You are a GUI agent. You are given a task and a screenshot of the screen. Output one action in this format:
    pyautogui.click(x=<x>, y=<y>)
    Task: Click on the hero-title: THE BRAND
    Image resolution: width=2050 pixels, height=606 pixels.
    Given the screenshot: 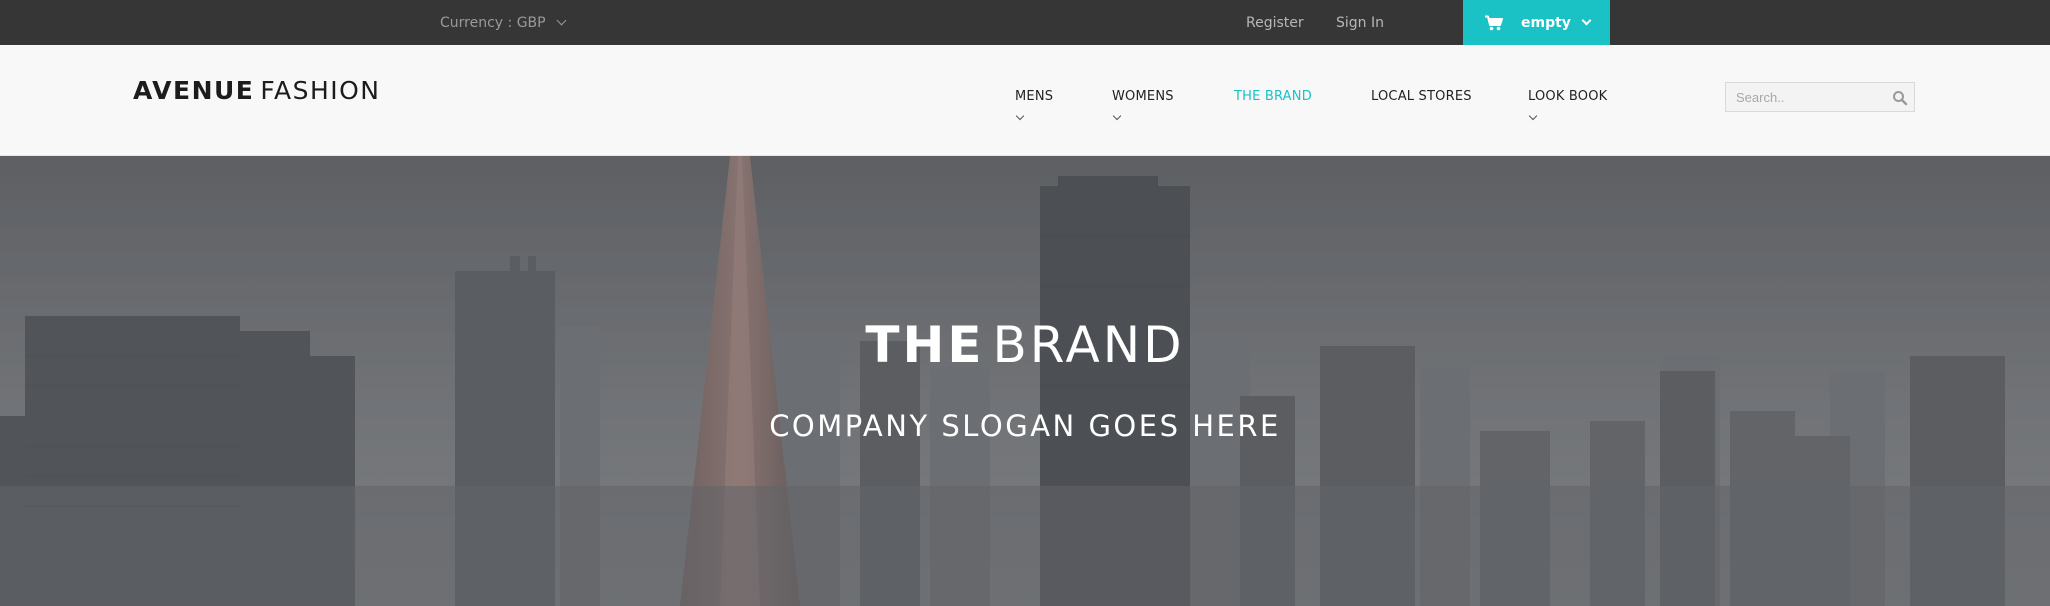 What is the action you would take?
    pyautogui.click(x=1025, y=345)
    